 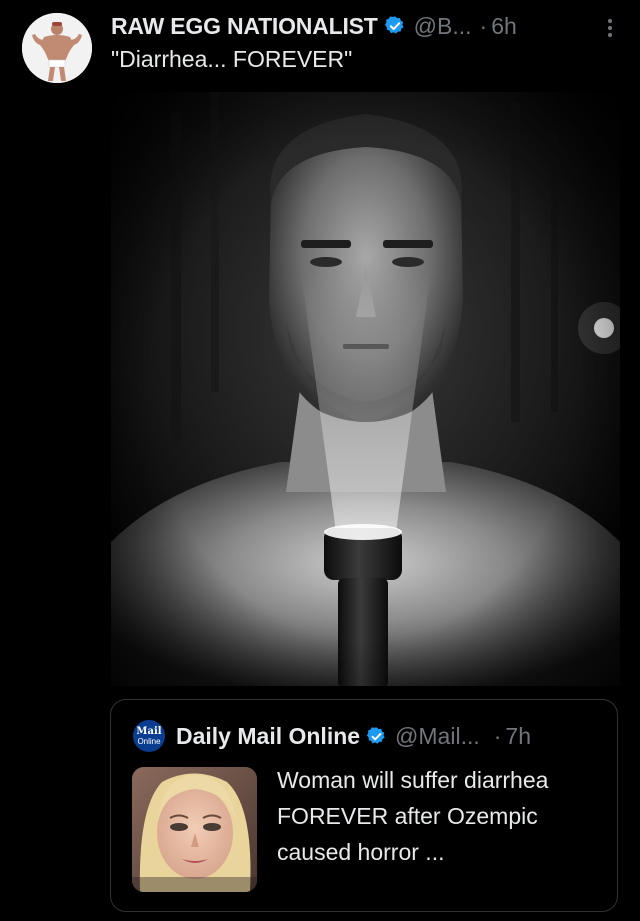 What do you see at coordinates (268, 736) in the screenshot?
I see `quoted-author-name: Daily Mail Online` at bounding box center [268, 736].